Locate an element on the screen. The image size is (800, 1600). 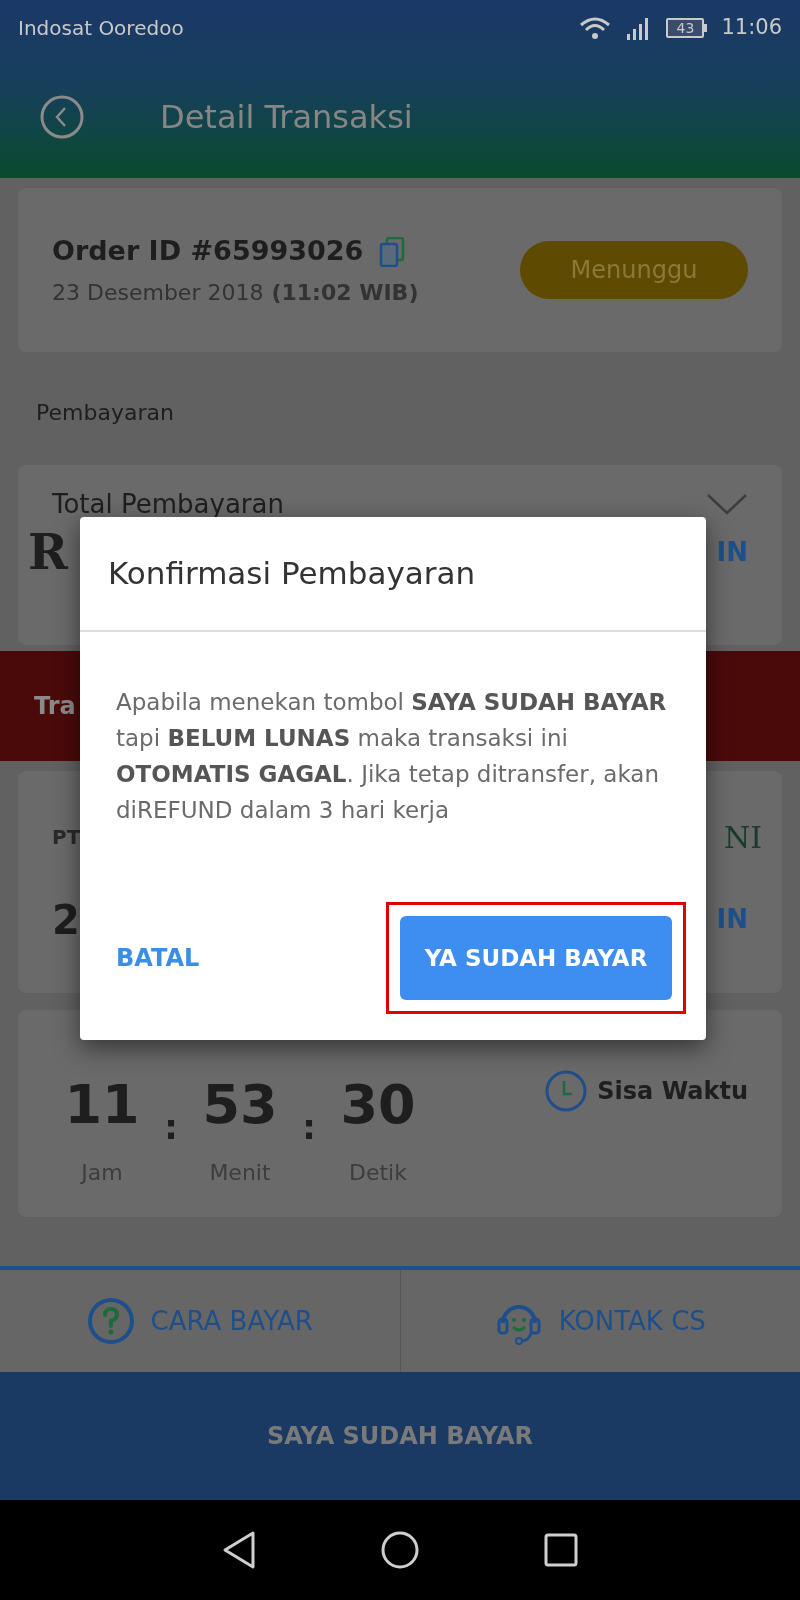
question-icon is located at coordinates (110, 1321).